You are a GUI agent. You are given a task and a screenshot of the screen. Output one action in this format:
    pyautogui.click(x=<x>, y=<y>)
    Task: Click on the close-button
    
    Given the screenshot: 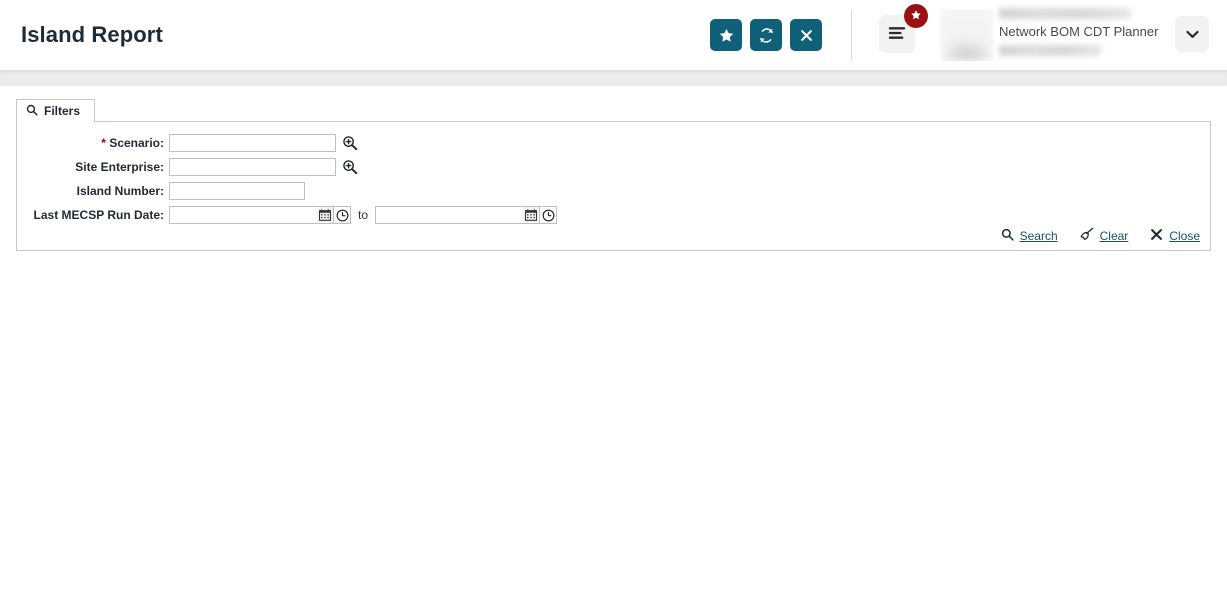 What is the action you would take?
    pyautogui.click(x=806, y=35)
    